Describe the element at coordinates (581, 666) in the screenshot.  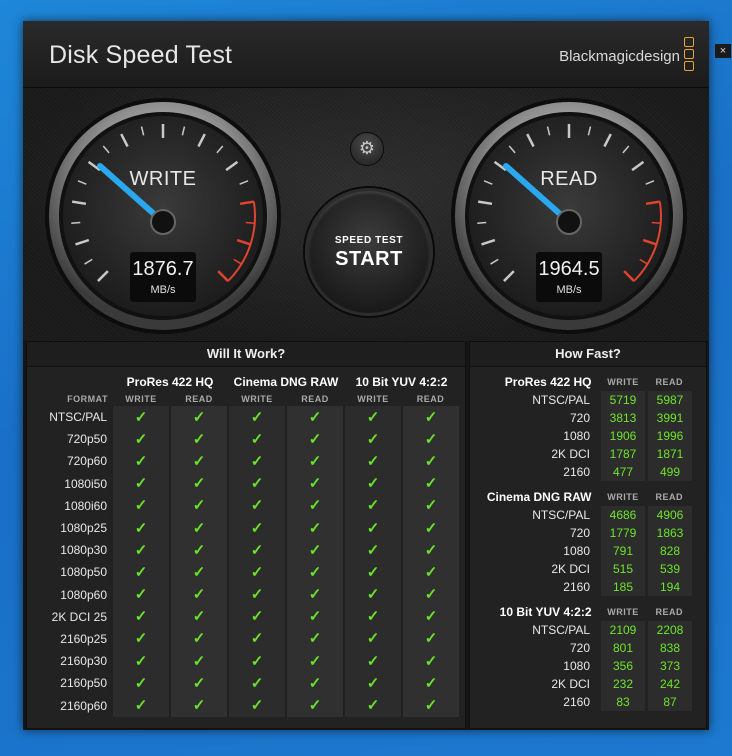
I see `speed-row: 1080 356 373` at that location.